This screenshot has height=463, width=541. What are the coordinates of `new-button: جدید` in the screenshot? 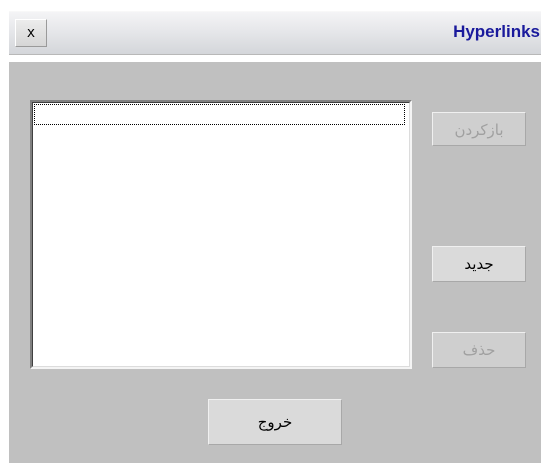 It's located at (479, 264).